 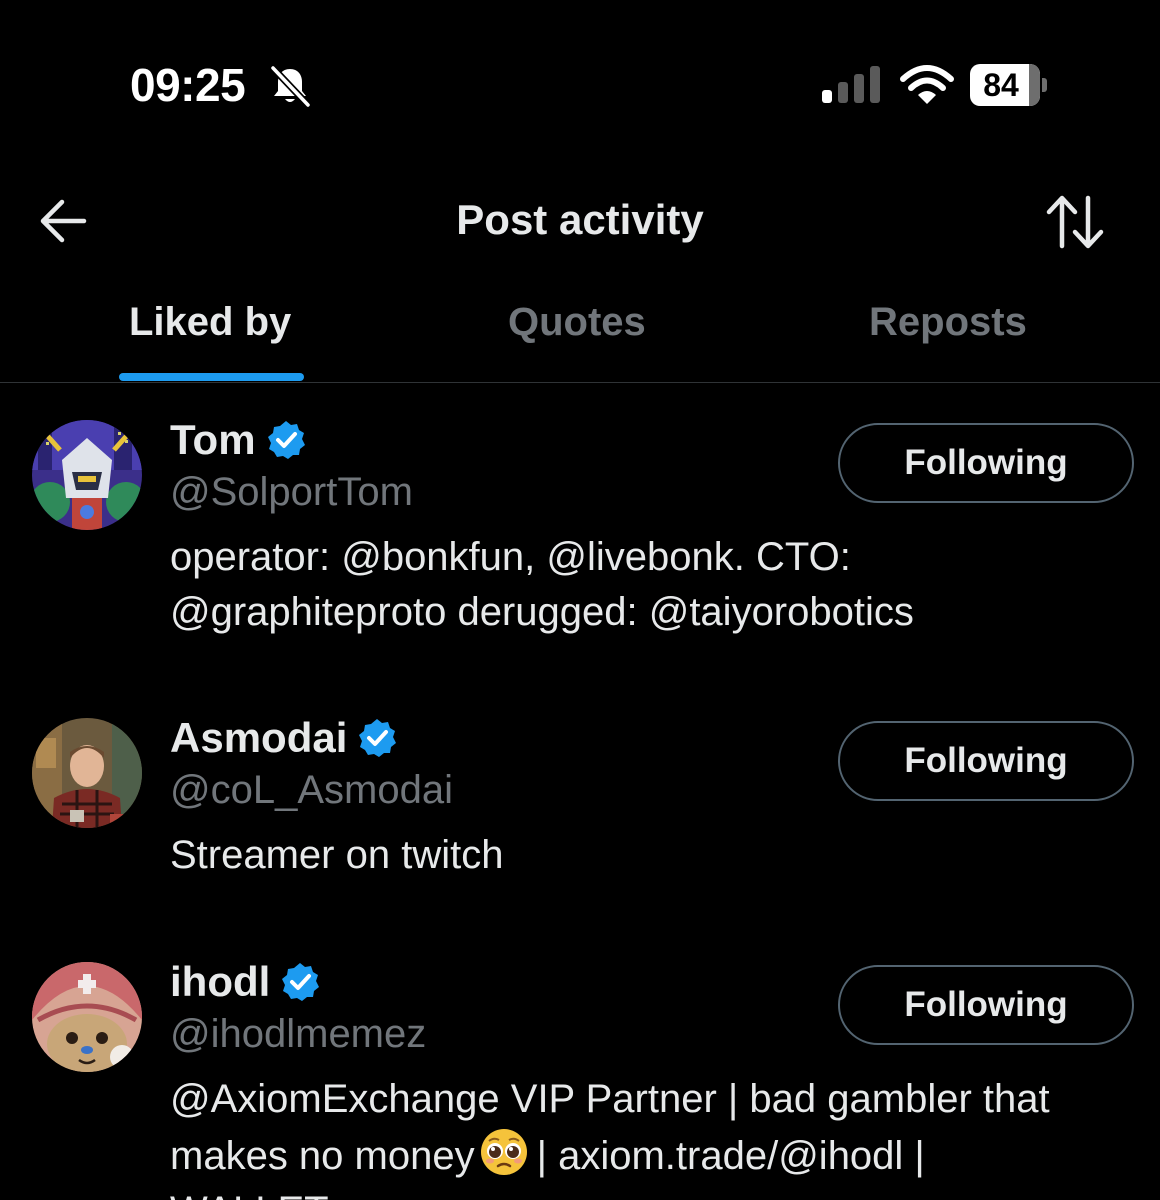 I want to click on user-name: Tom, so click(x=213, y=440).